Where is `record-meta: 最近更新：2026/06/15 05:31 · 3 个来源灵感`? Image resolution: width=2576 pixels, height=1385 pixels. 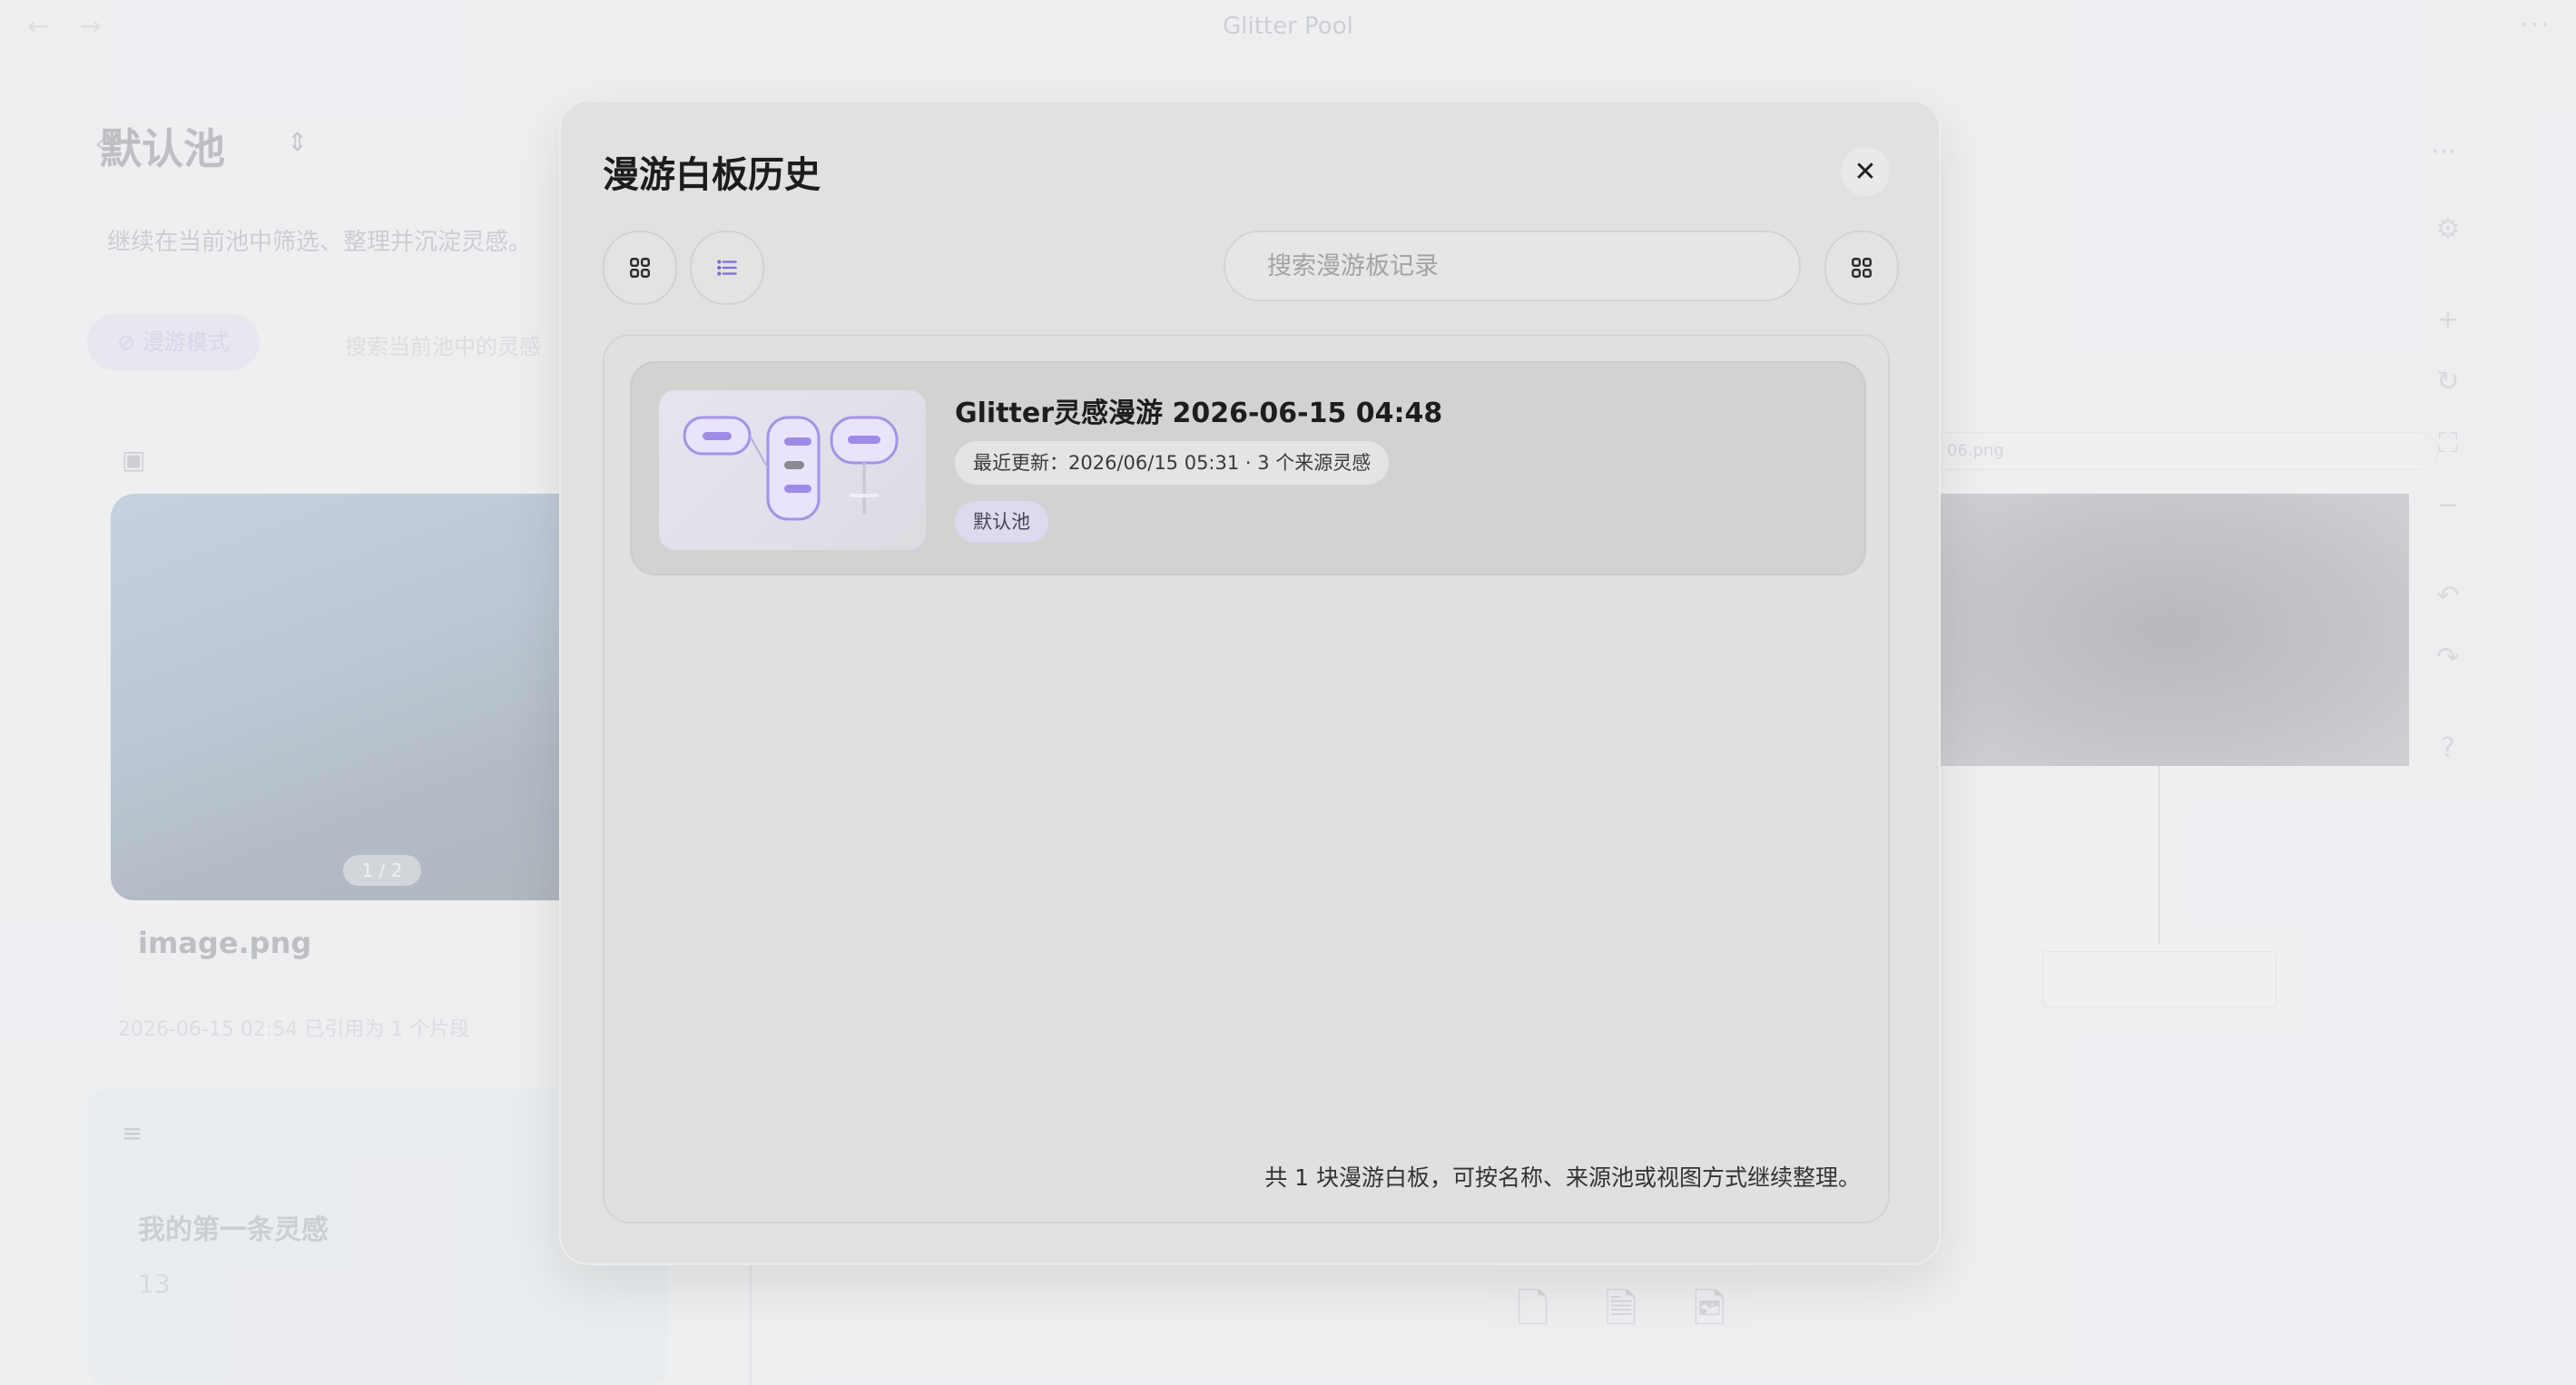
record-meta: 最近更新：2026/06/15 05:31 · 3 个来源灵感 is located at coordinates (1172, 463).